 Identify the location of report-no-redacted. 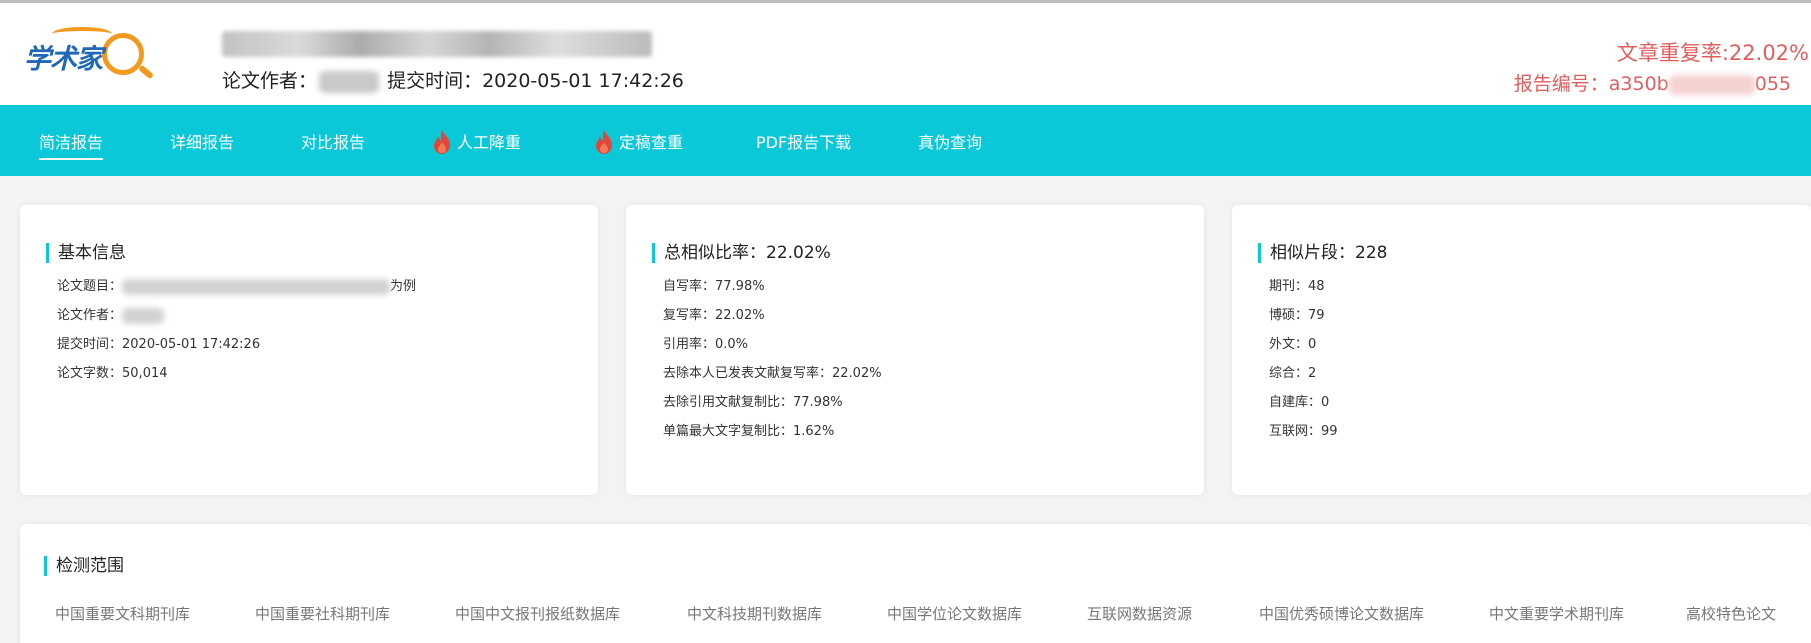
(1711, 84).